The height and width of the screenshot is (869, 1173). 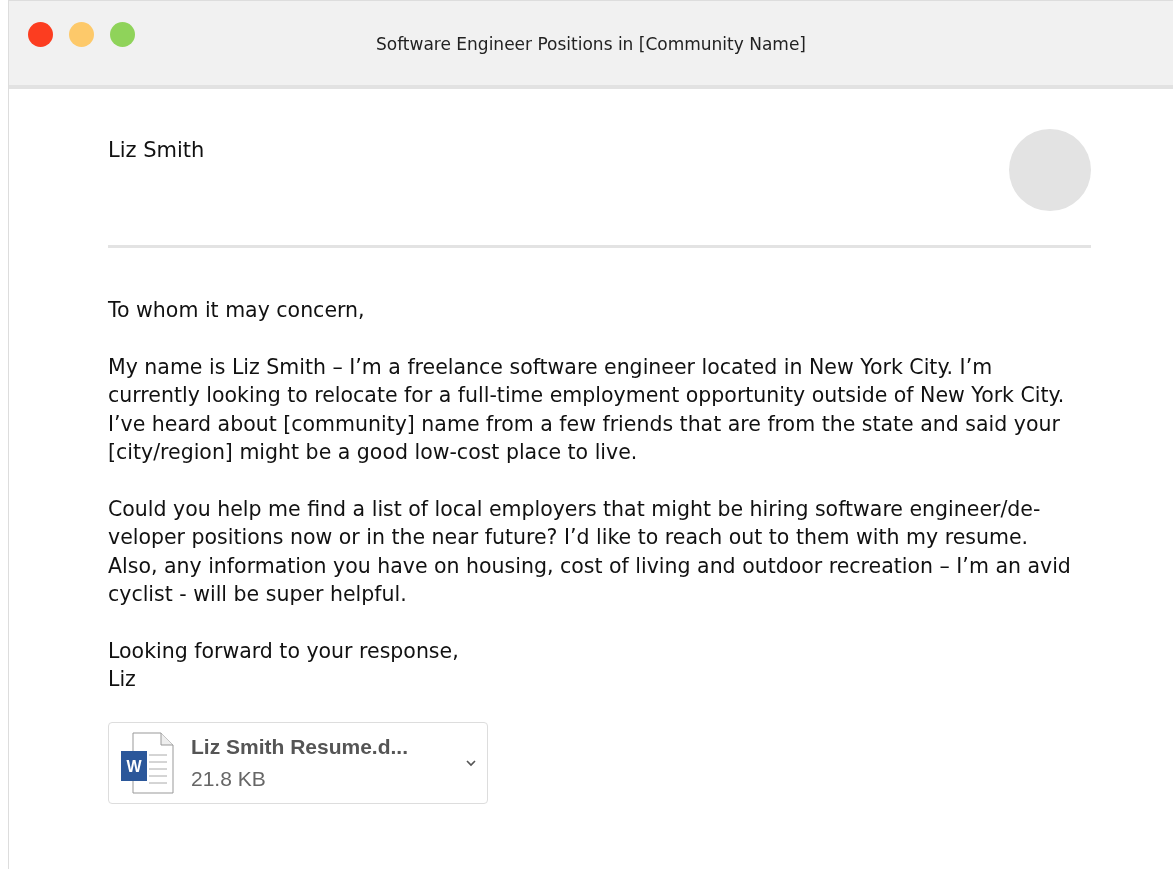 I want to click on chevron-down-icon, so click(x=471, y=762).